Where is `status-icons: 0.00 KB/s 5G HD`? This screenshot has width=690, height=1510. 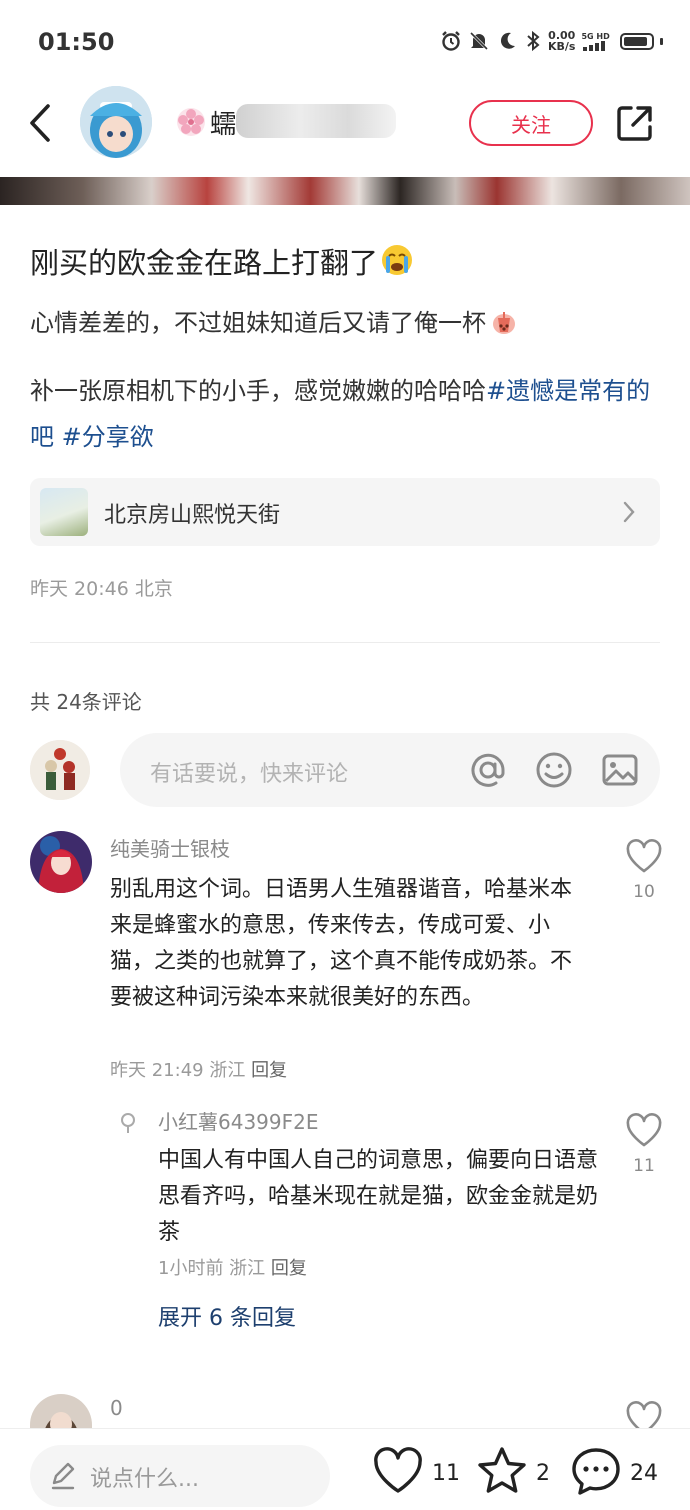
status-icons: 0.00 KB/s 5G HD is located at coordinates (551, 41).